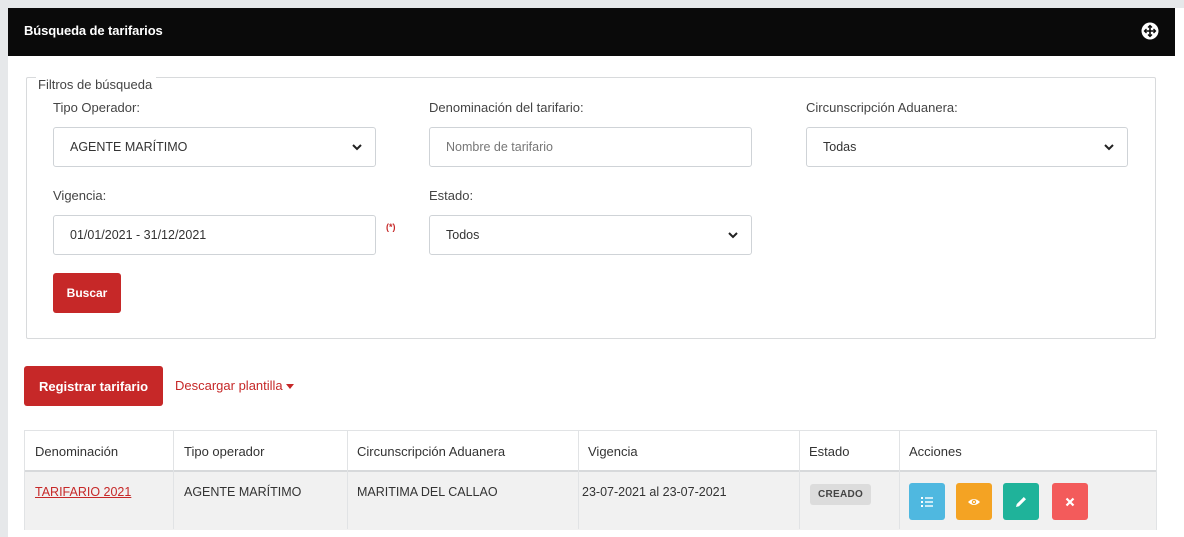  Describe the element at coordinates (499, 147) in the screenshot. I see `denominacion-placeholder: Nombre de tarifario` at that location.